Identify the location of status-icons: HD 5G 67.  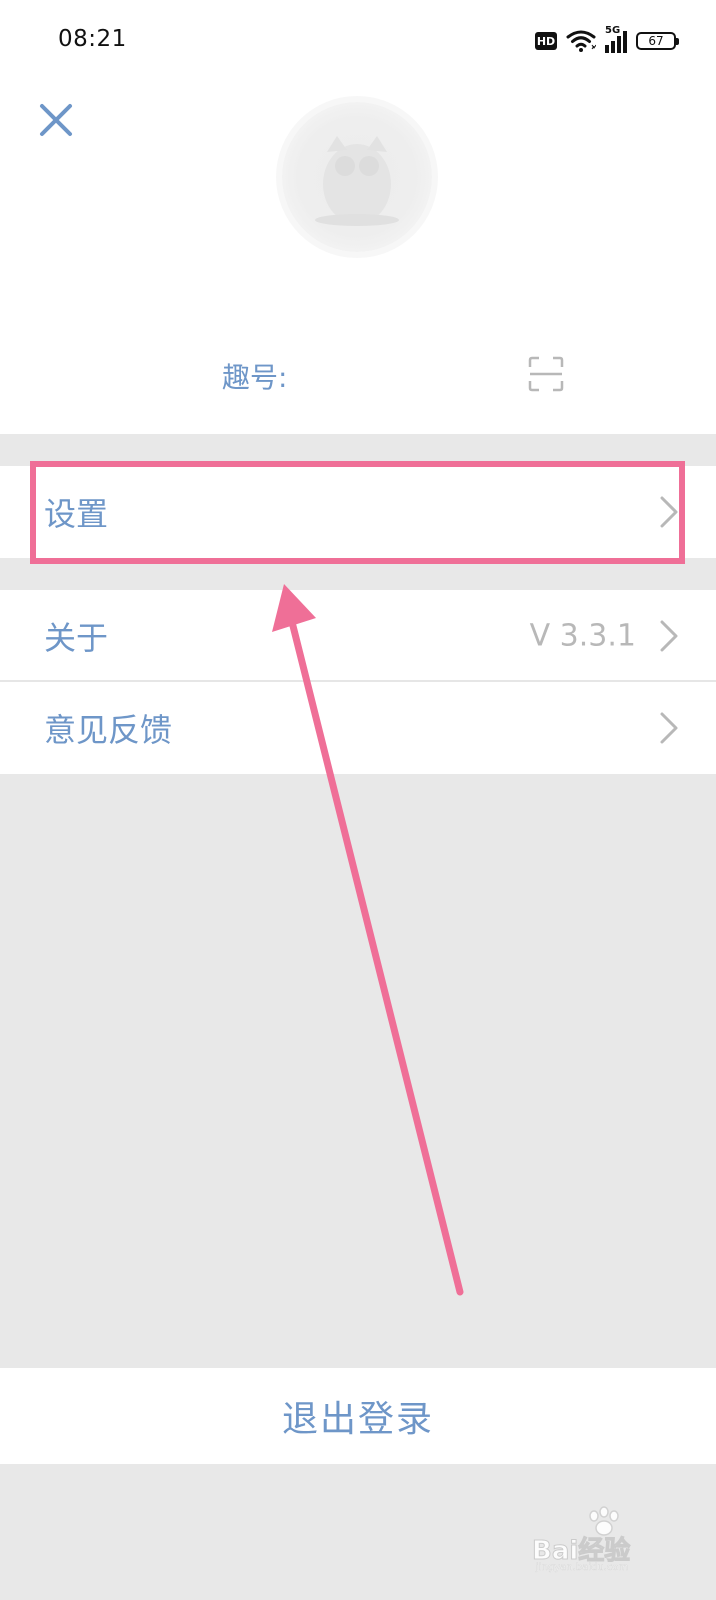
(607, 39).